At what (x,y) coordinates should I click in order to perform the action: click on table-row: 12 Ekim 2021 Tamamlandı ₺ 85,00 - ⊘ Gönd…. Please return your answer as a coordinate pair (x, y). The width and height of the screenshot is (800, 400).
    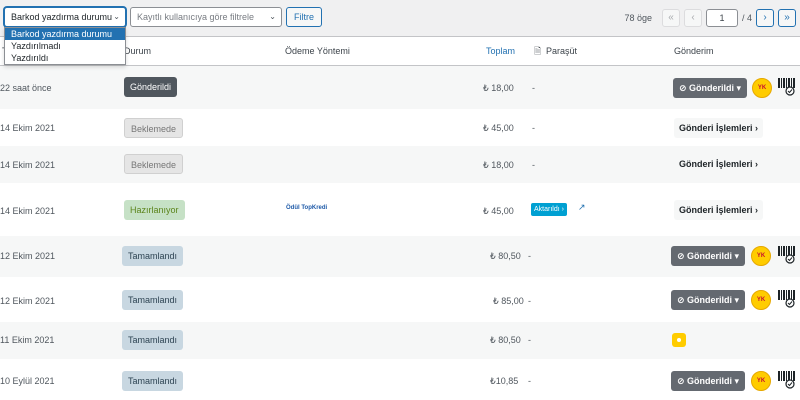
    Looking at the image, I should click on (400, 299).